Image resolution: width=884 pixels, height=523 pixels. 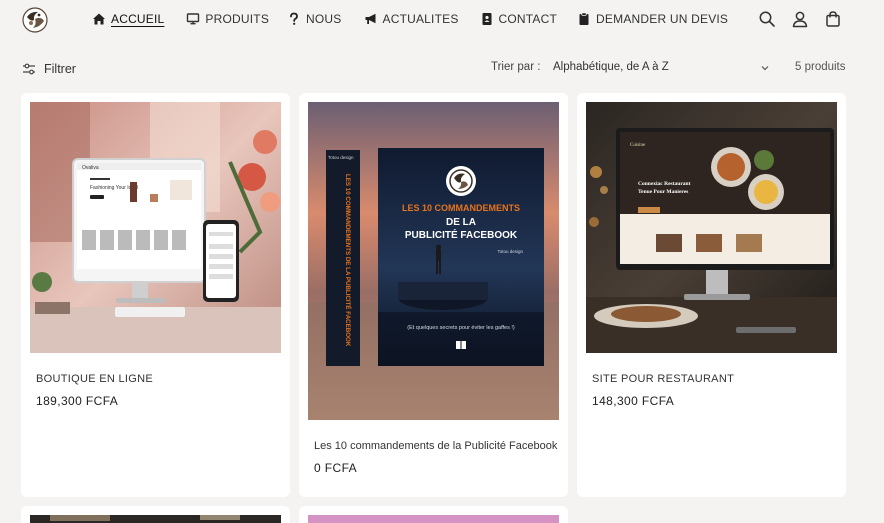 I want to click on nav-item-nous: NOUS, so click(x=314, y=19).